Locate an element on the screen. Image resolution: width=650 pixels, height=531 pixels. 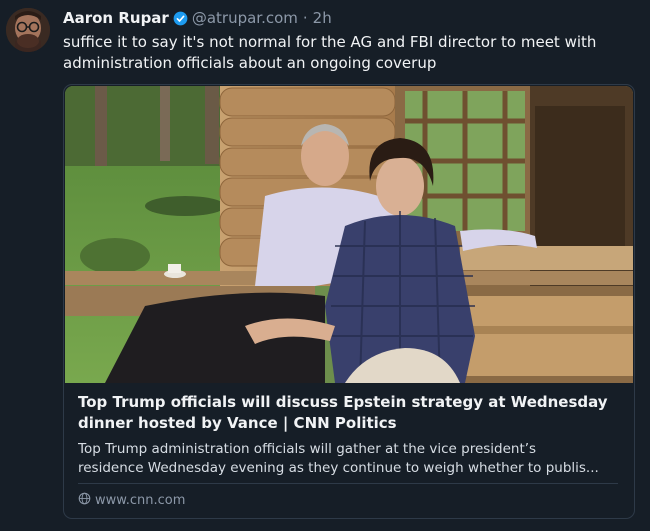
avatar is located at coordinates (28, 30).